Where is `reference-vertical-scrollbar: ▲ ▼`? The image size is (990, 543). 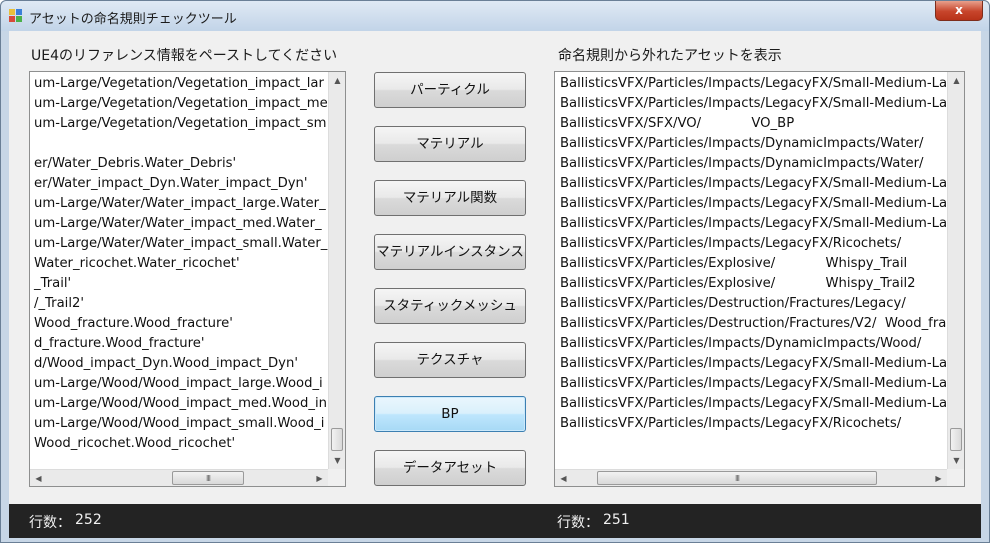
reference-vertical-scrollbar: ▲ ▼ is located at coordinates (336, 270).